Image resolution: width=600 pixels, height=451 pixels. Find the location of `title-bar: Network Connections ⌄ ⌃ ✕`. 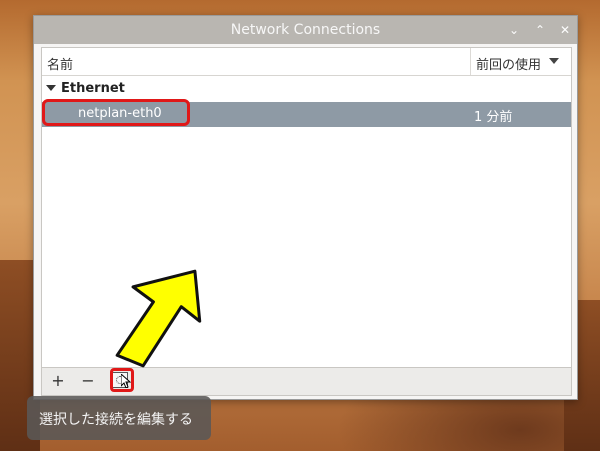

title-bar: Network Connections ⌄ ⌃ ✕ is located at coordinates (305, 30).